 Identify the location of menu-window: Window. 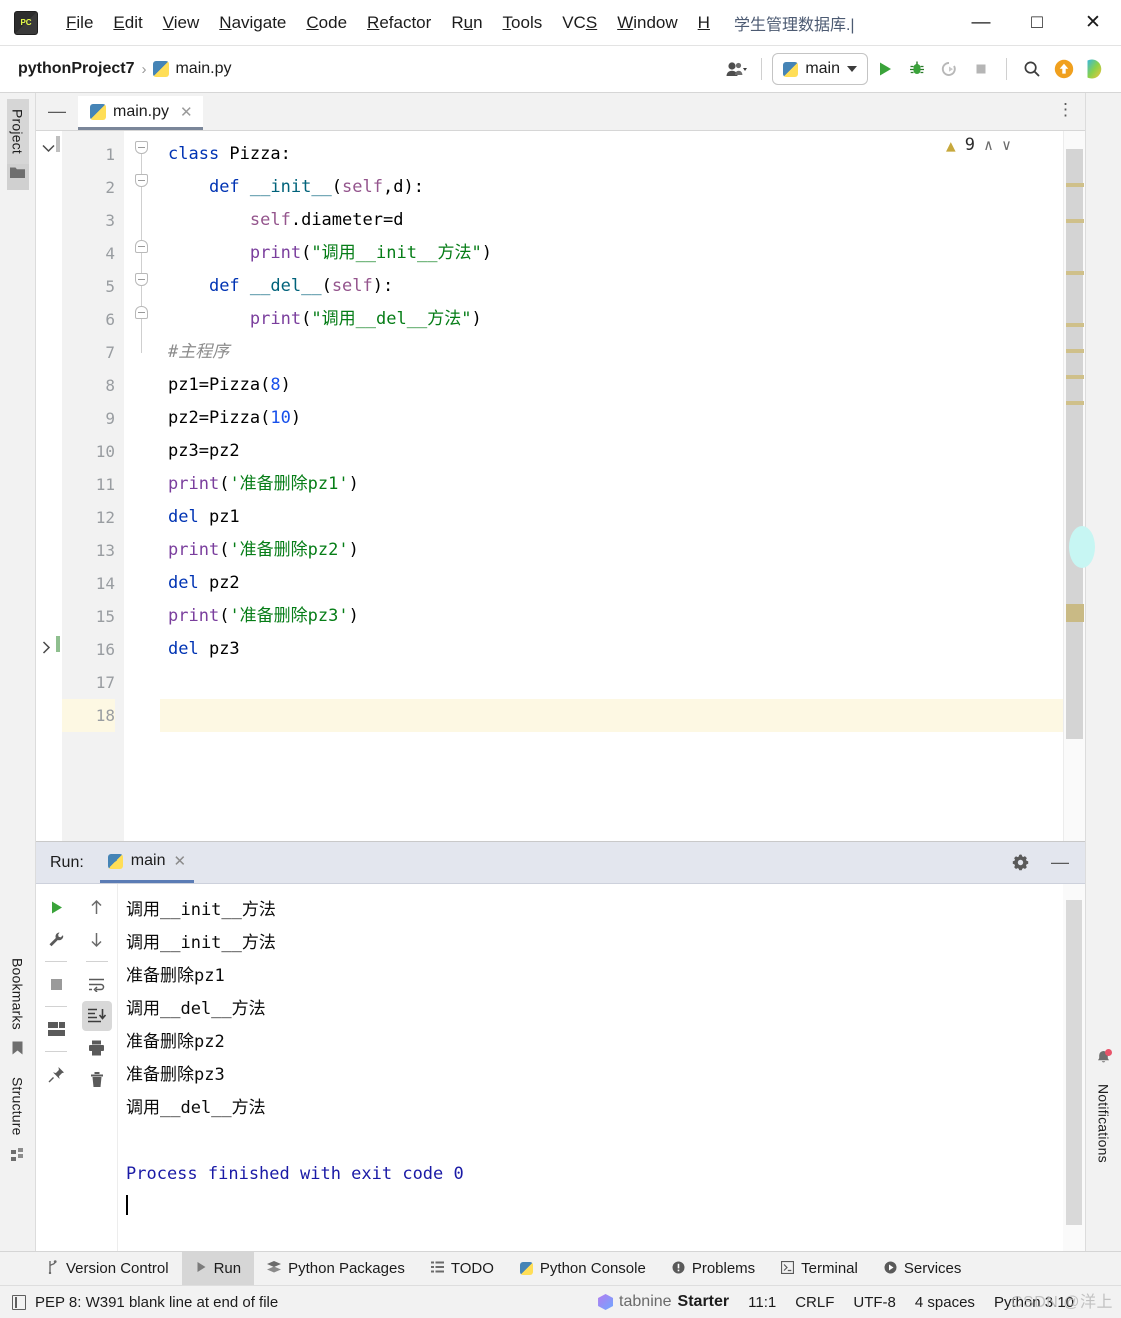
(647, 23).